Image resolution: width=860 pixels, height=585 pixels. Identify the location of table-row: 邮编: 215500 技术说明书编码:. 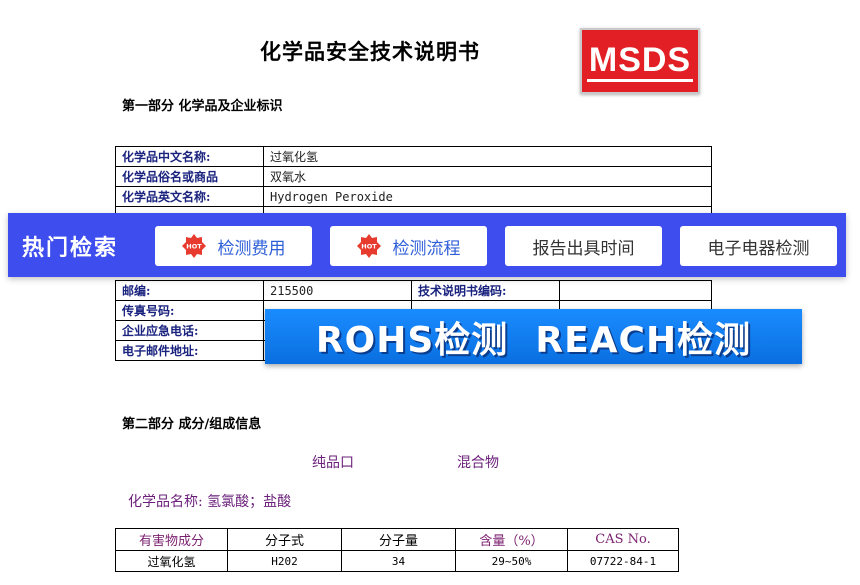
(413, 290).